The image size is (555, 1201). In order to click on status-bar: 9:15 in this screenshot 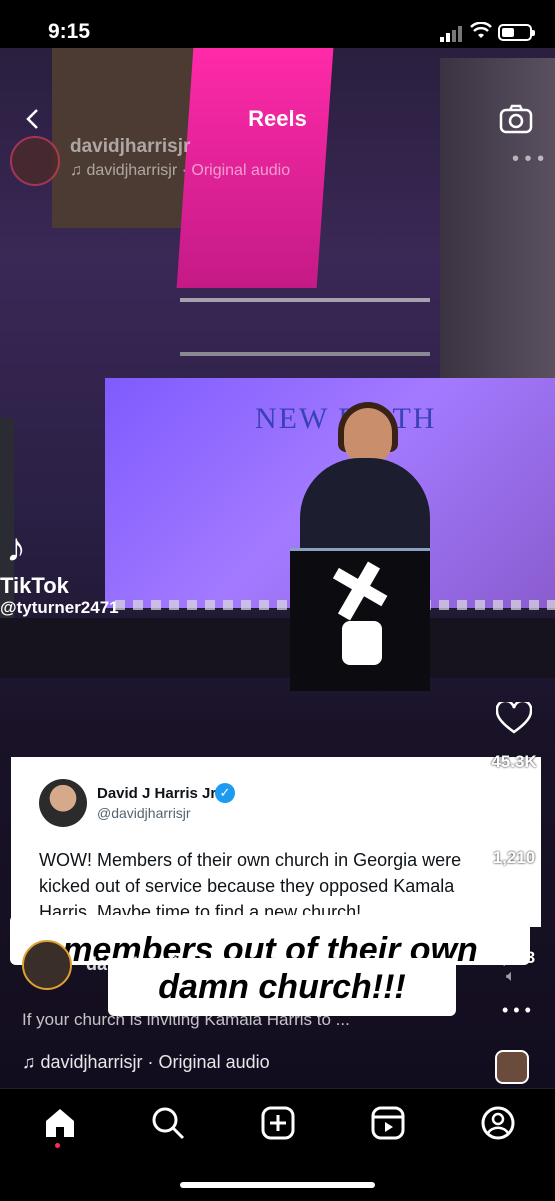, I will do `click(277, 24)`.